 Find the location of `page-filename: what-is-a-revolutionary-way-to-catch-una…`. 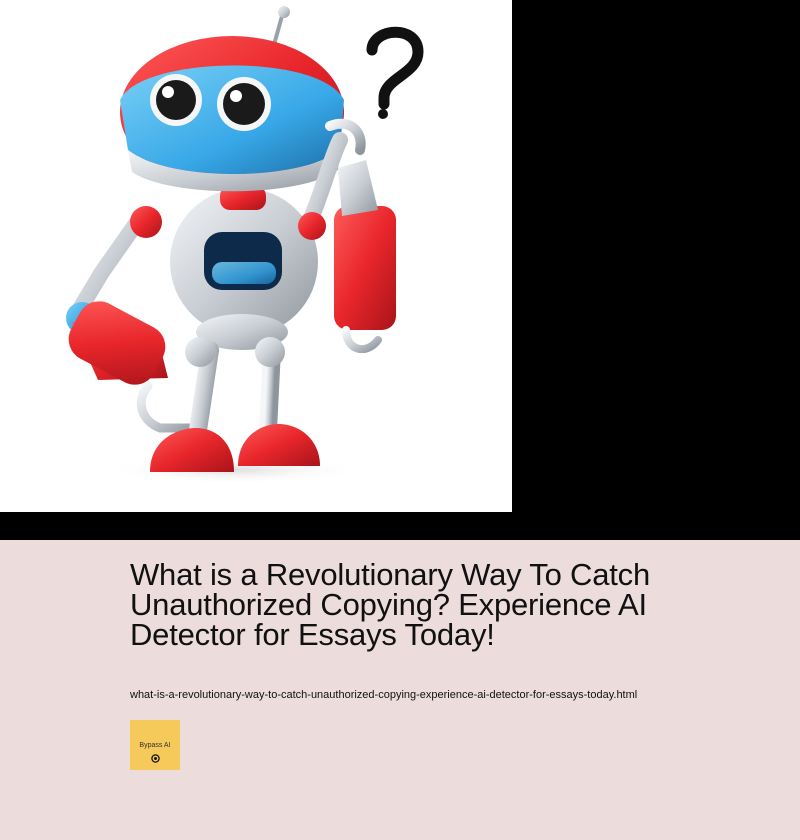

page-filename: what-is-a-revolutionary-way-to-catch-una… is located at coordinates (384, 695).